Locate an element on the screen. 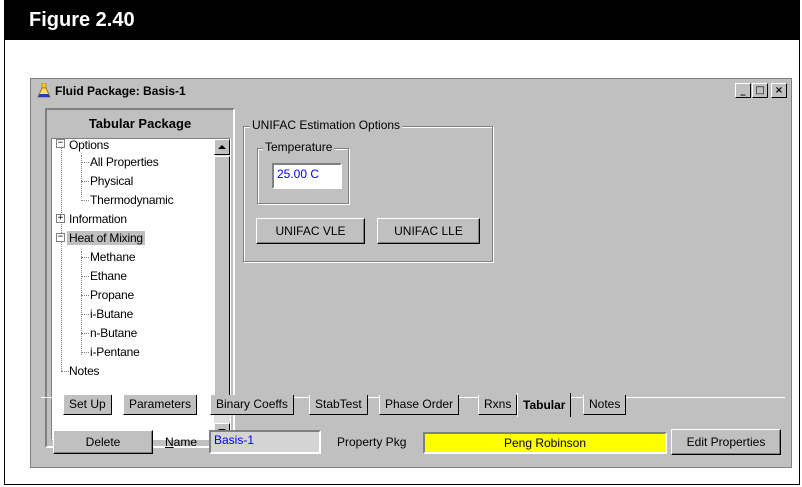 The width and height of the screenshot is (802, 487). flask-icon is located at coordinates (44, 90).